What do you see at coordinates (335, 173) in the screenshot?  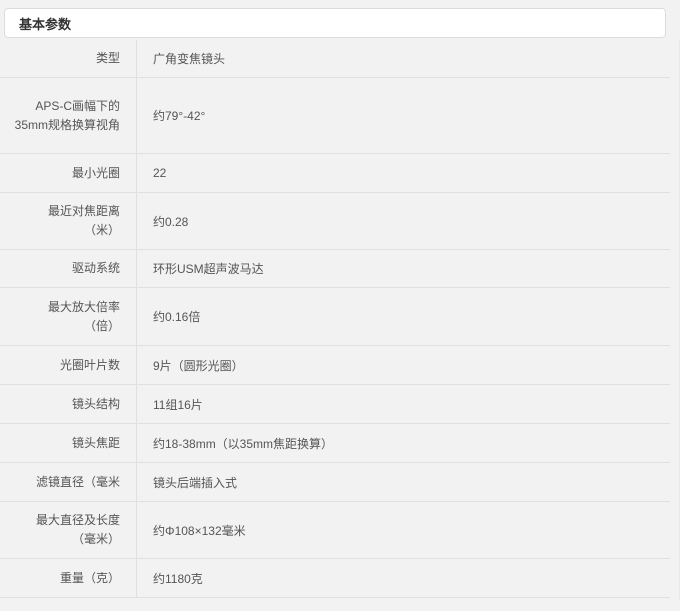 I see `spec-row-min-aperture: 最小光圈 22` at bounding box center [335, 173].